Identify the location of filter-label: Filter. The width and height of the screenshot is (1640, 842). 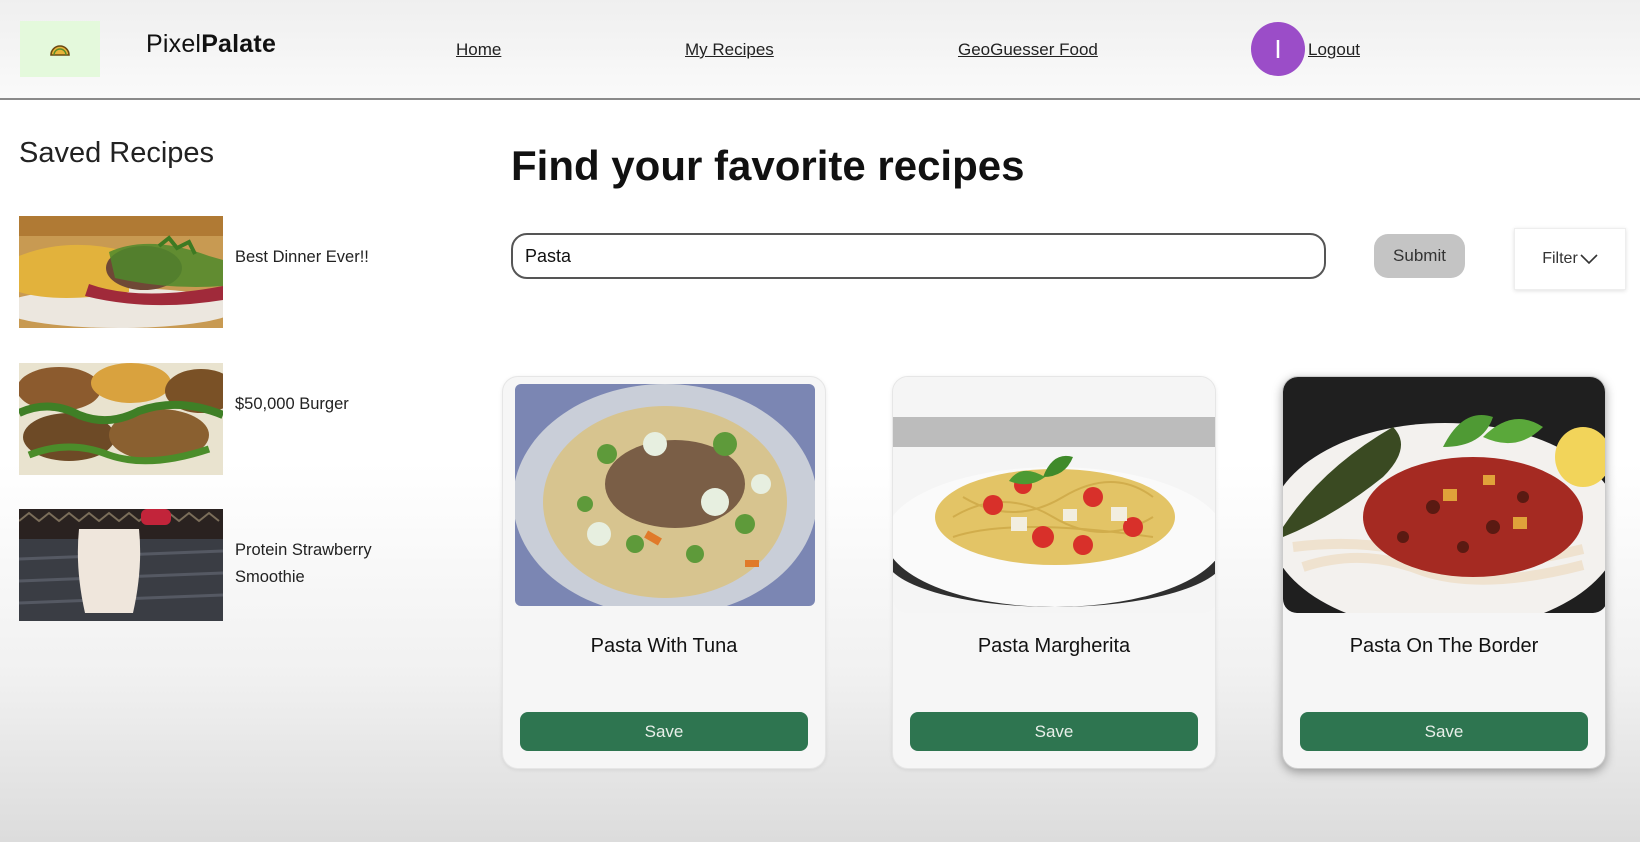
(1560, 258).